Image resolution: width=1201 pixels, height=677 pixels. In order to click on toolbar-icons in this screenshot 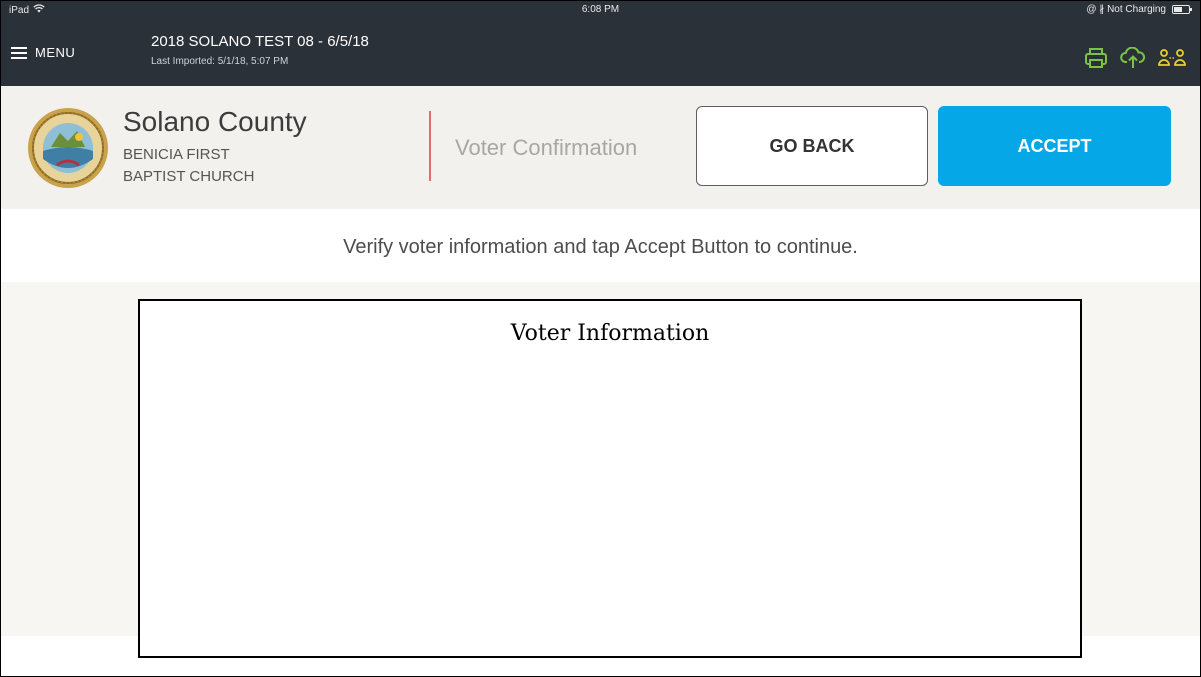, I will do `click(1135, 58)`.